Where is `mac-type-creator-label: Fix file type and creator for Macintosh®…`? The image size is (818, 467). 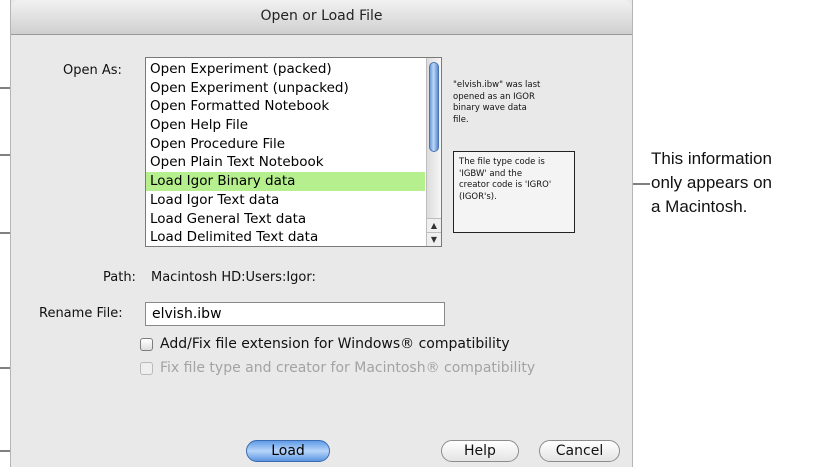
mac-type-creator-label: Fix file type and creator for Macintosh®… is located at coordinates (348, 368).